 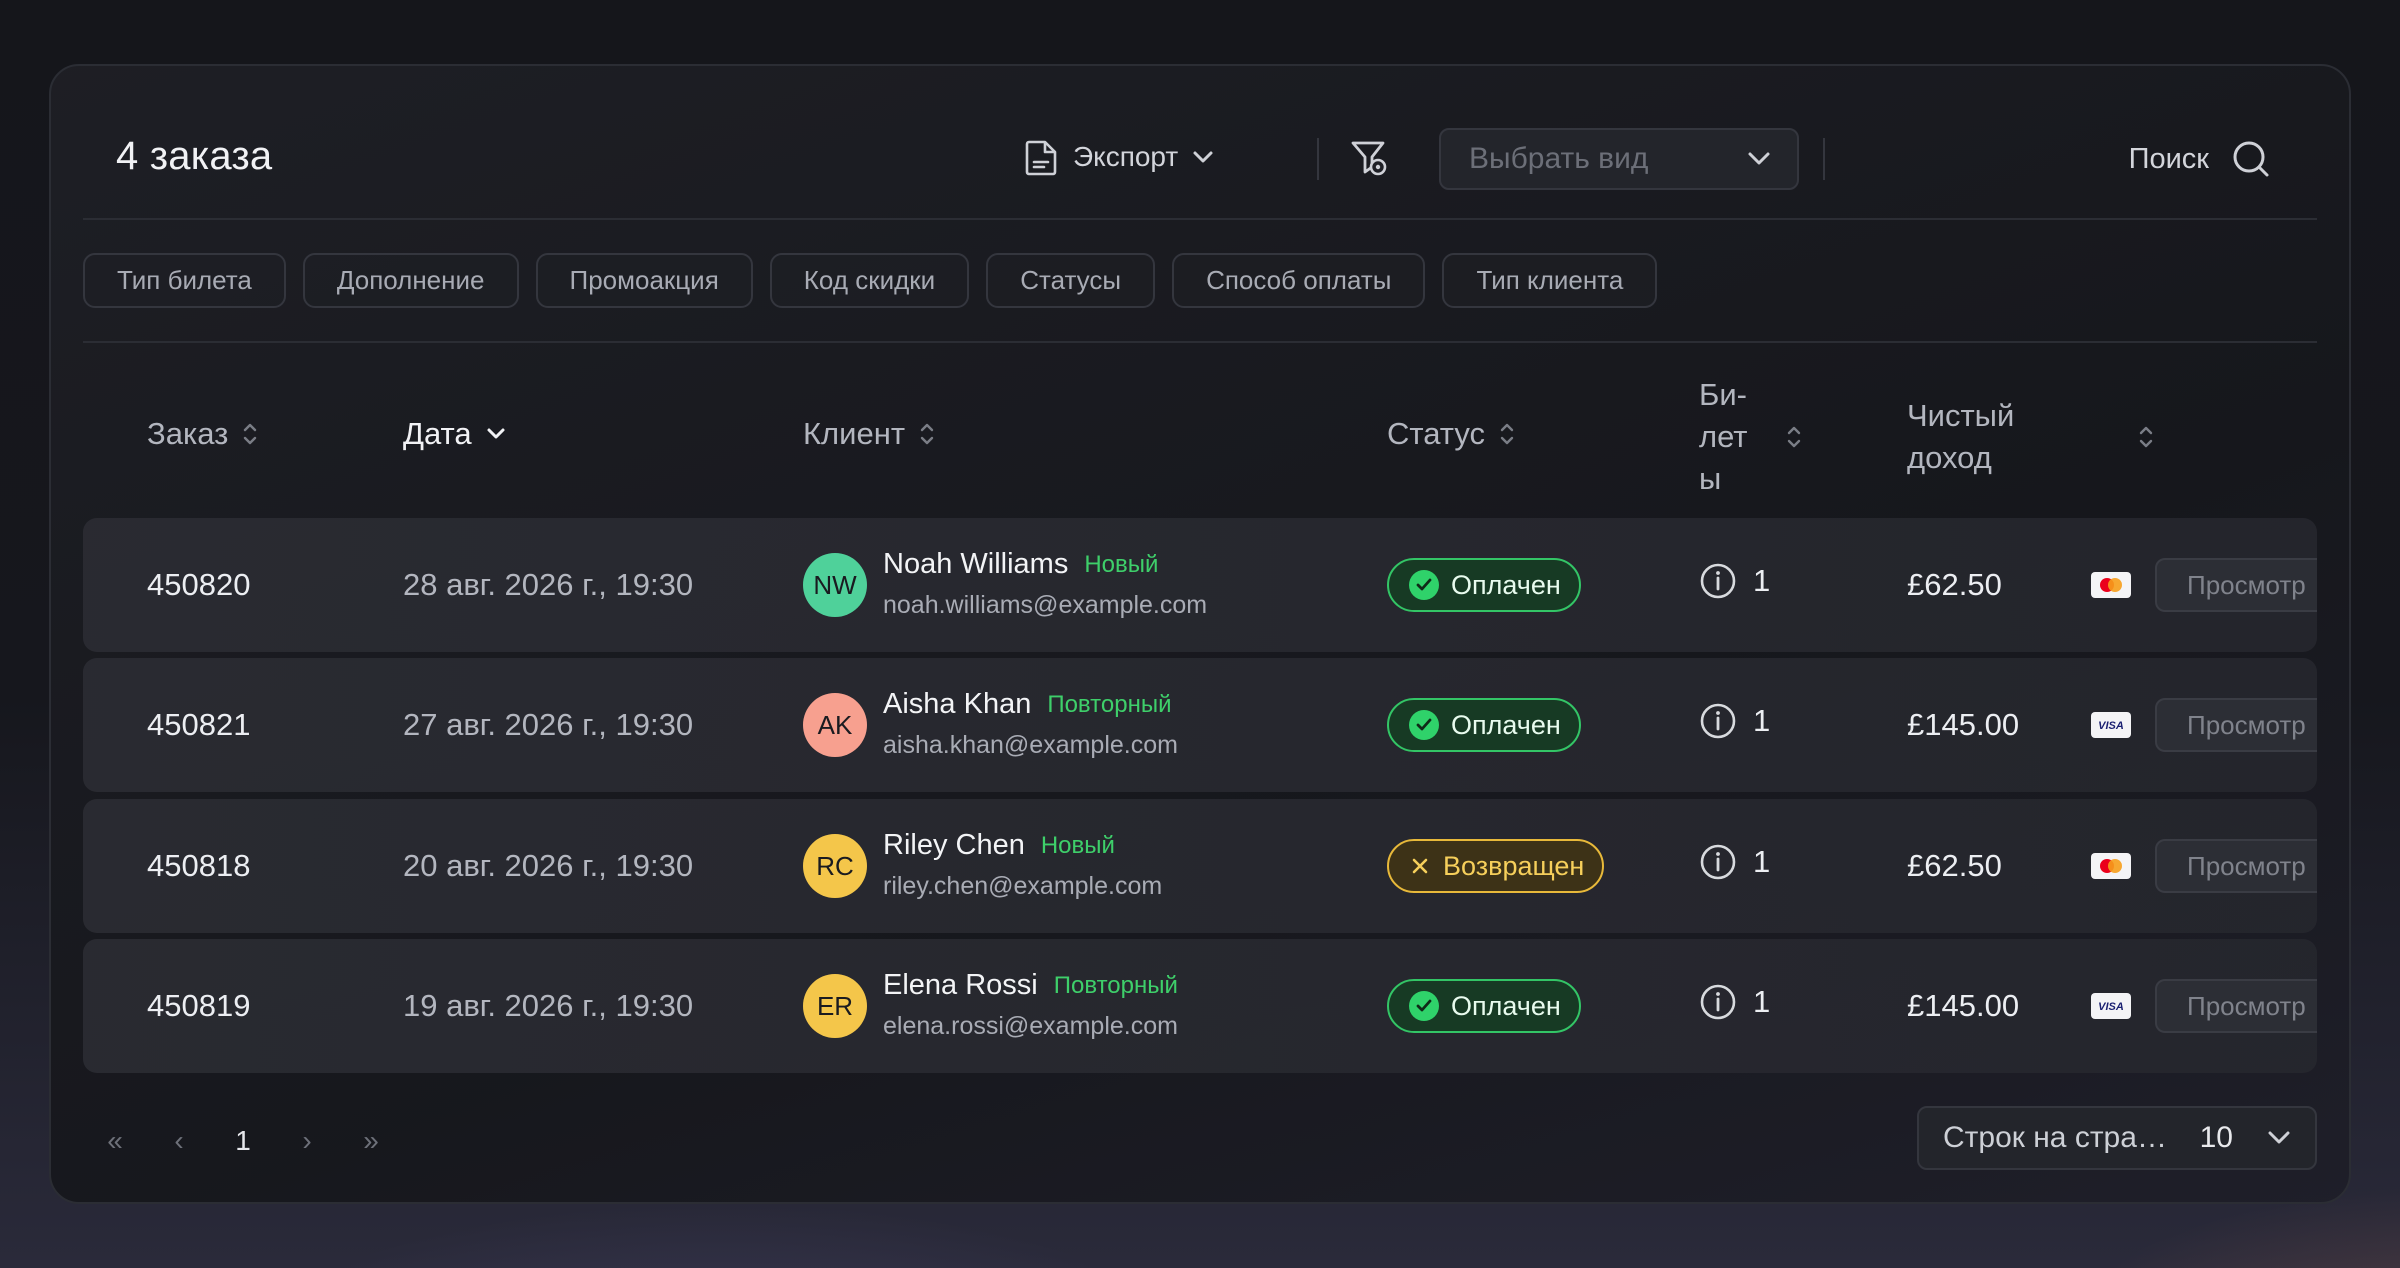 I want to click on column-label: Би- лет ы, so click(x=1723, y=437).